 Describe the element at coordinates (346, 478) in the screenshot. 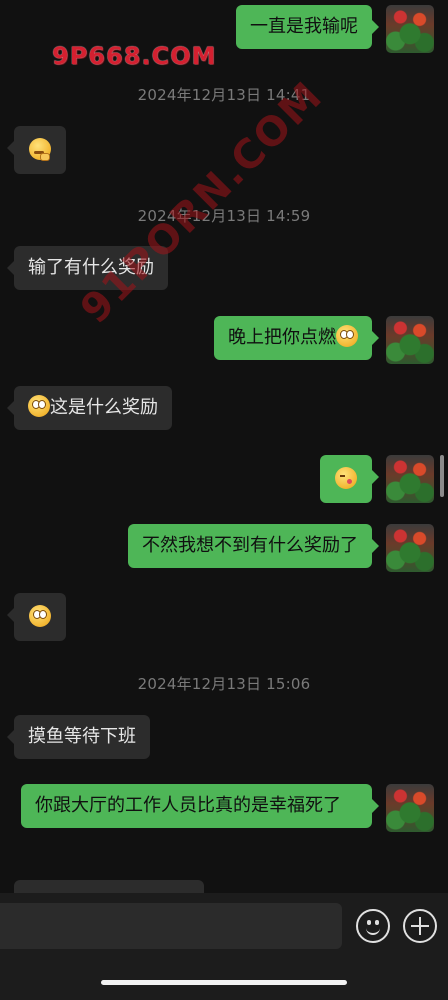

I see `winking-tongue-face-icon` at that location.